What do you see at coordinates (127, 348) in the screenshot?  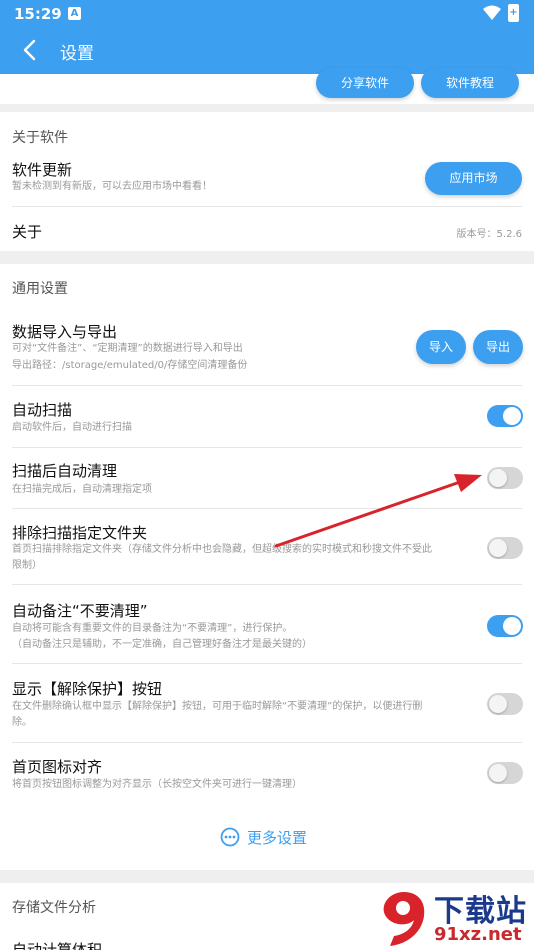 I see `data-io-desc: 可对“文件备注”、“定期清理”的数据进行导入和导出` at bounding box center [127, 348].